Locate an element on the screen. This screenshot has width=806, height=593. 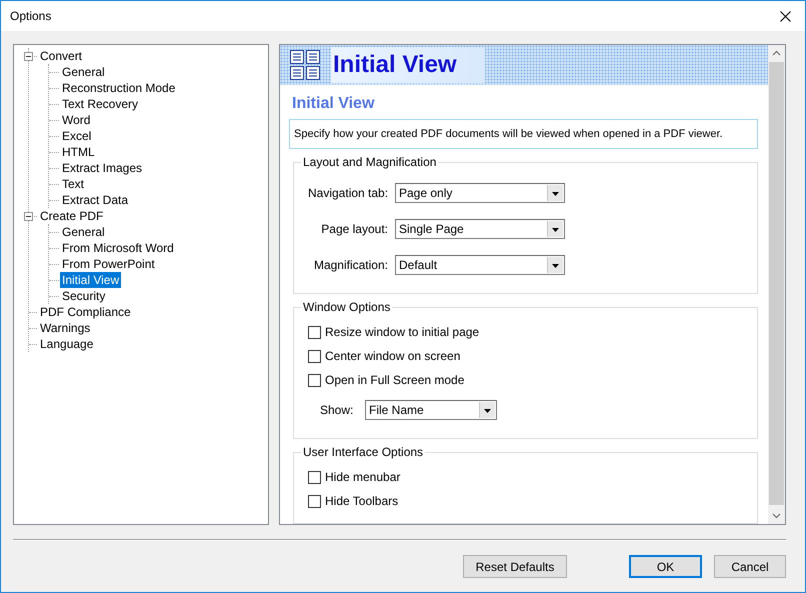
dropdown: File Name is located at coordinates (431, 410).